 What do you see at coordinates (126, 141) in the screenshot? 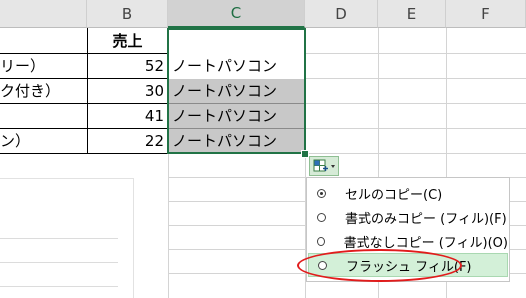
I see `cell-b5: 22` at bounding box center [126, 141].